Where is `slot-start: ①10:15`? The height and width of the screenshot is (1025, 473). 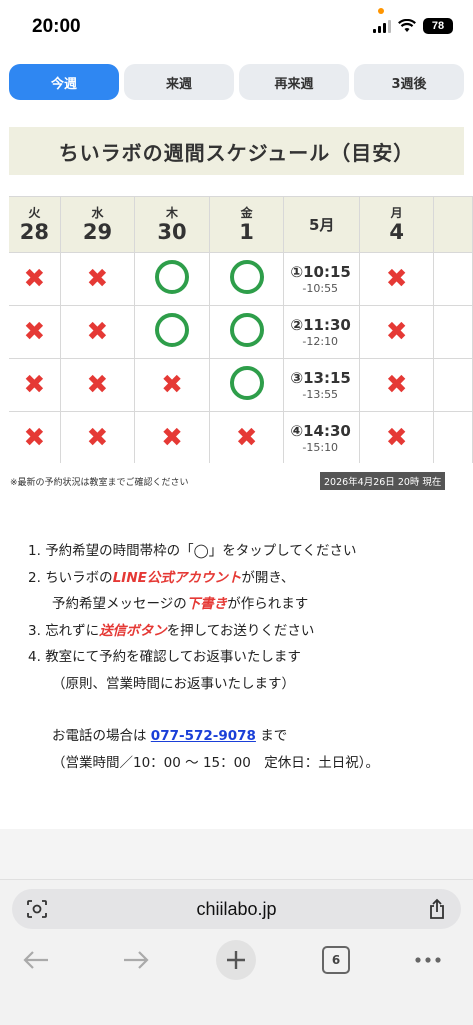
slot-start: ①10:15 is located at coordinates (320, 271).